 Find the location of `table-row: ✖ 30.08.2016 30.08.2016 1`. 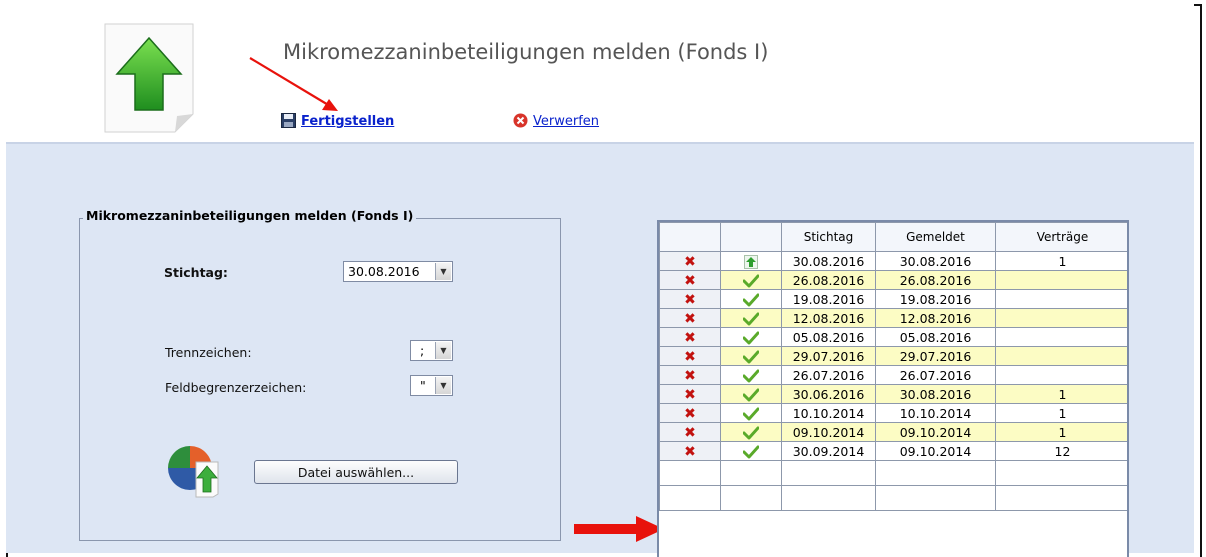

table-row: ✖ 30.08.2016 30.08.2016 1 is located at coordinates (893, 261).